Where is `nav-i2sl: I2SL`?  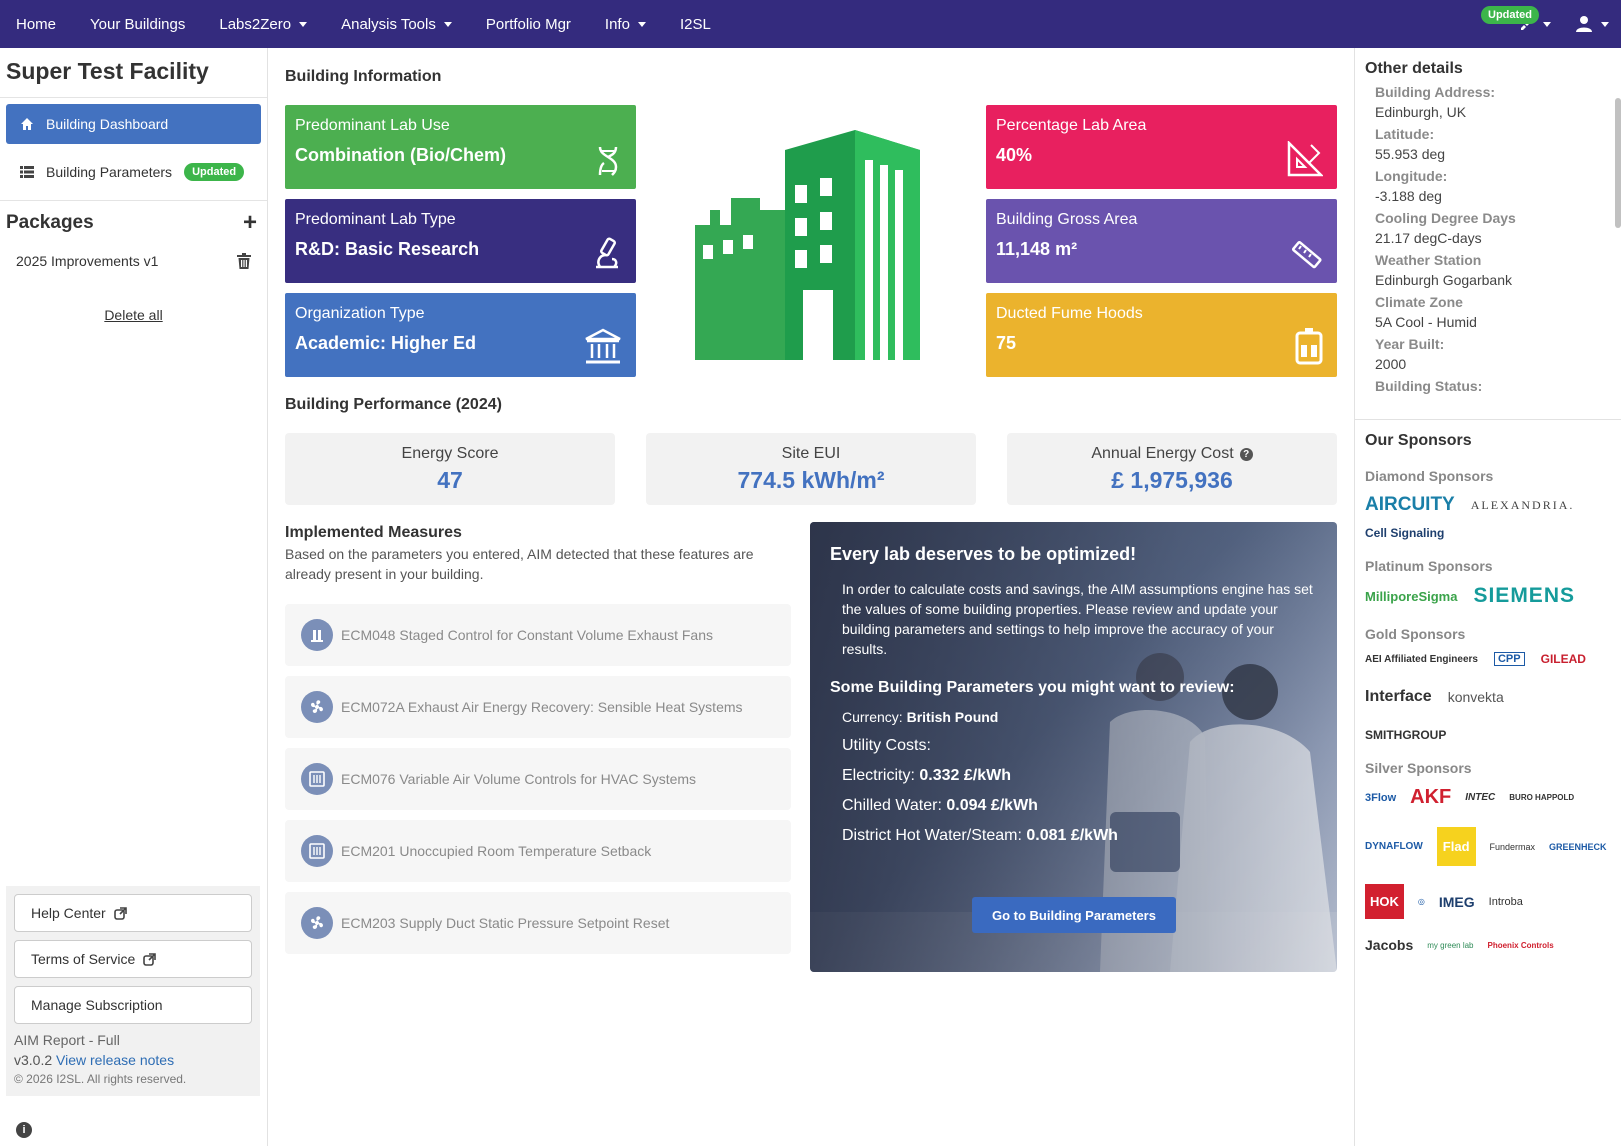 nav-i2sl: I2SL is located at coordinates (695, 24).